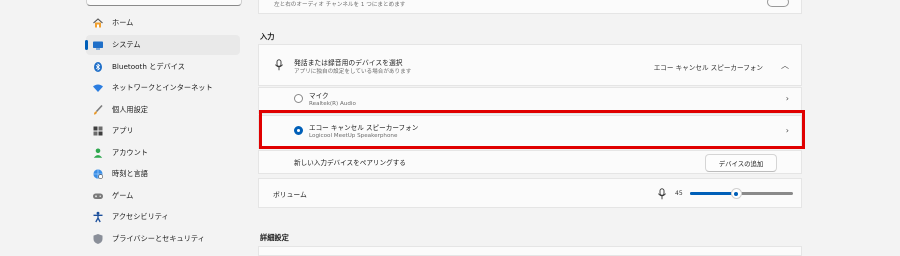 This screenshot has width=900, height=256. What do you see at coordinates (530, 162) in the screenshot?
I see `pair-input-device-row: 新しい入力デバイスをペアリングする デバイスの追加` at bounding box center [530, 162].